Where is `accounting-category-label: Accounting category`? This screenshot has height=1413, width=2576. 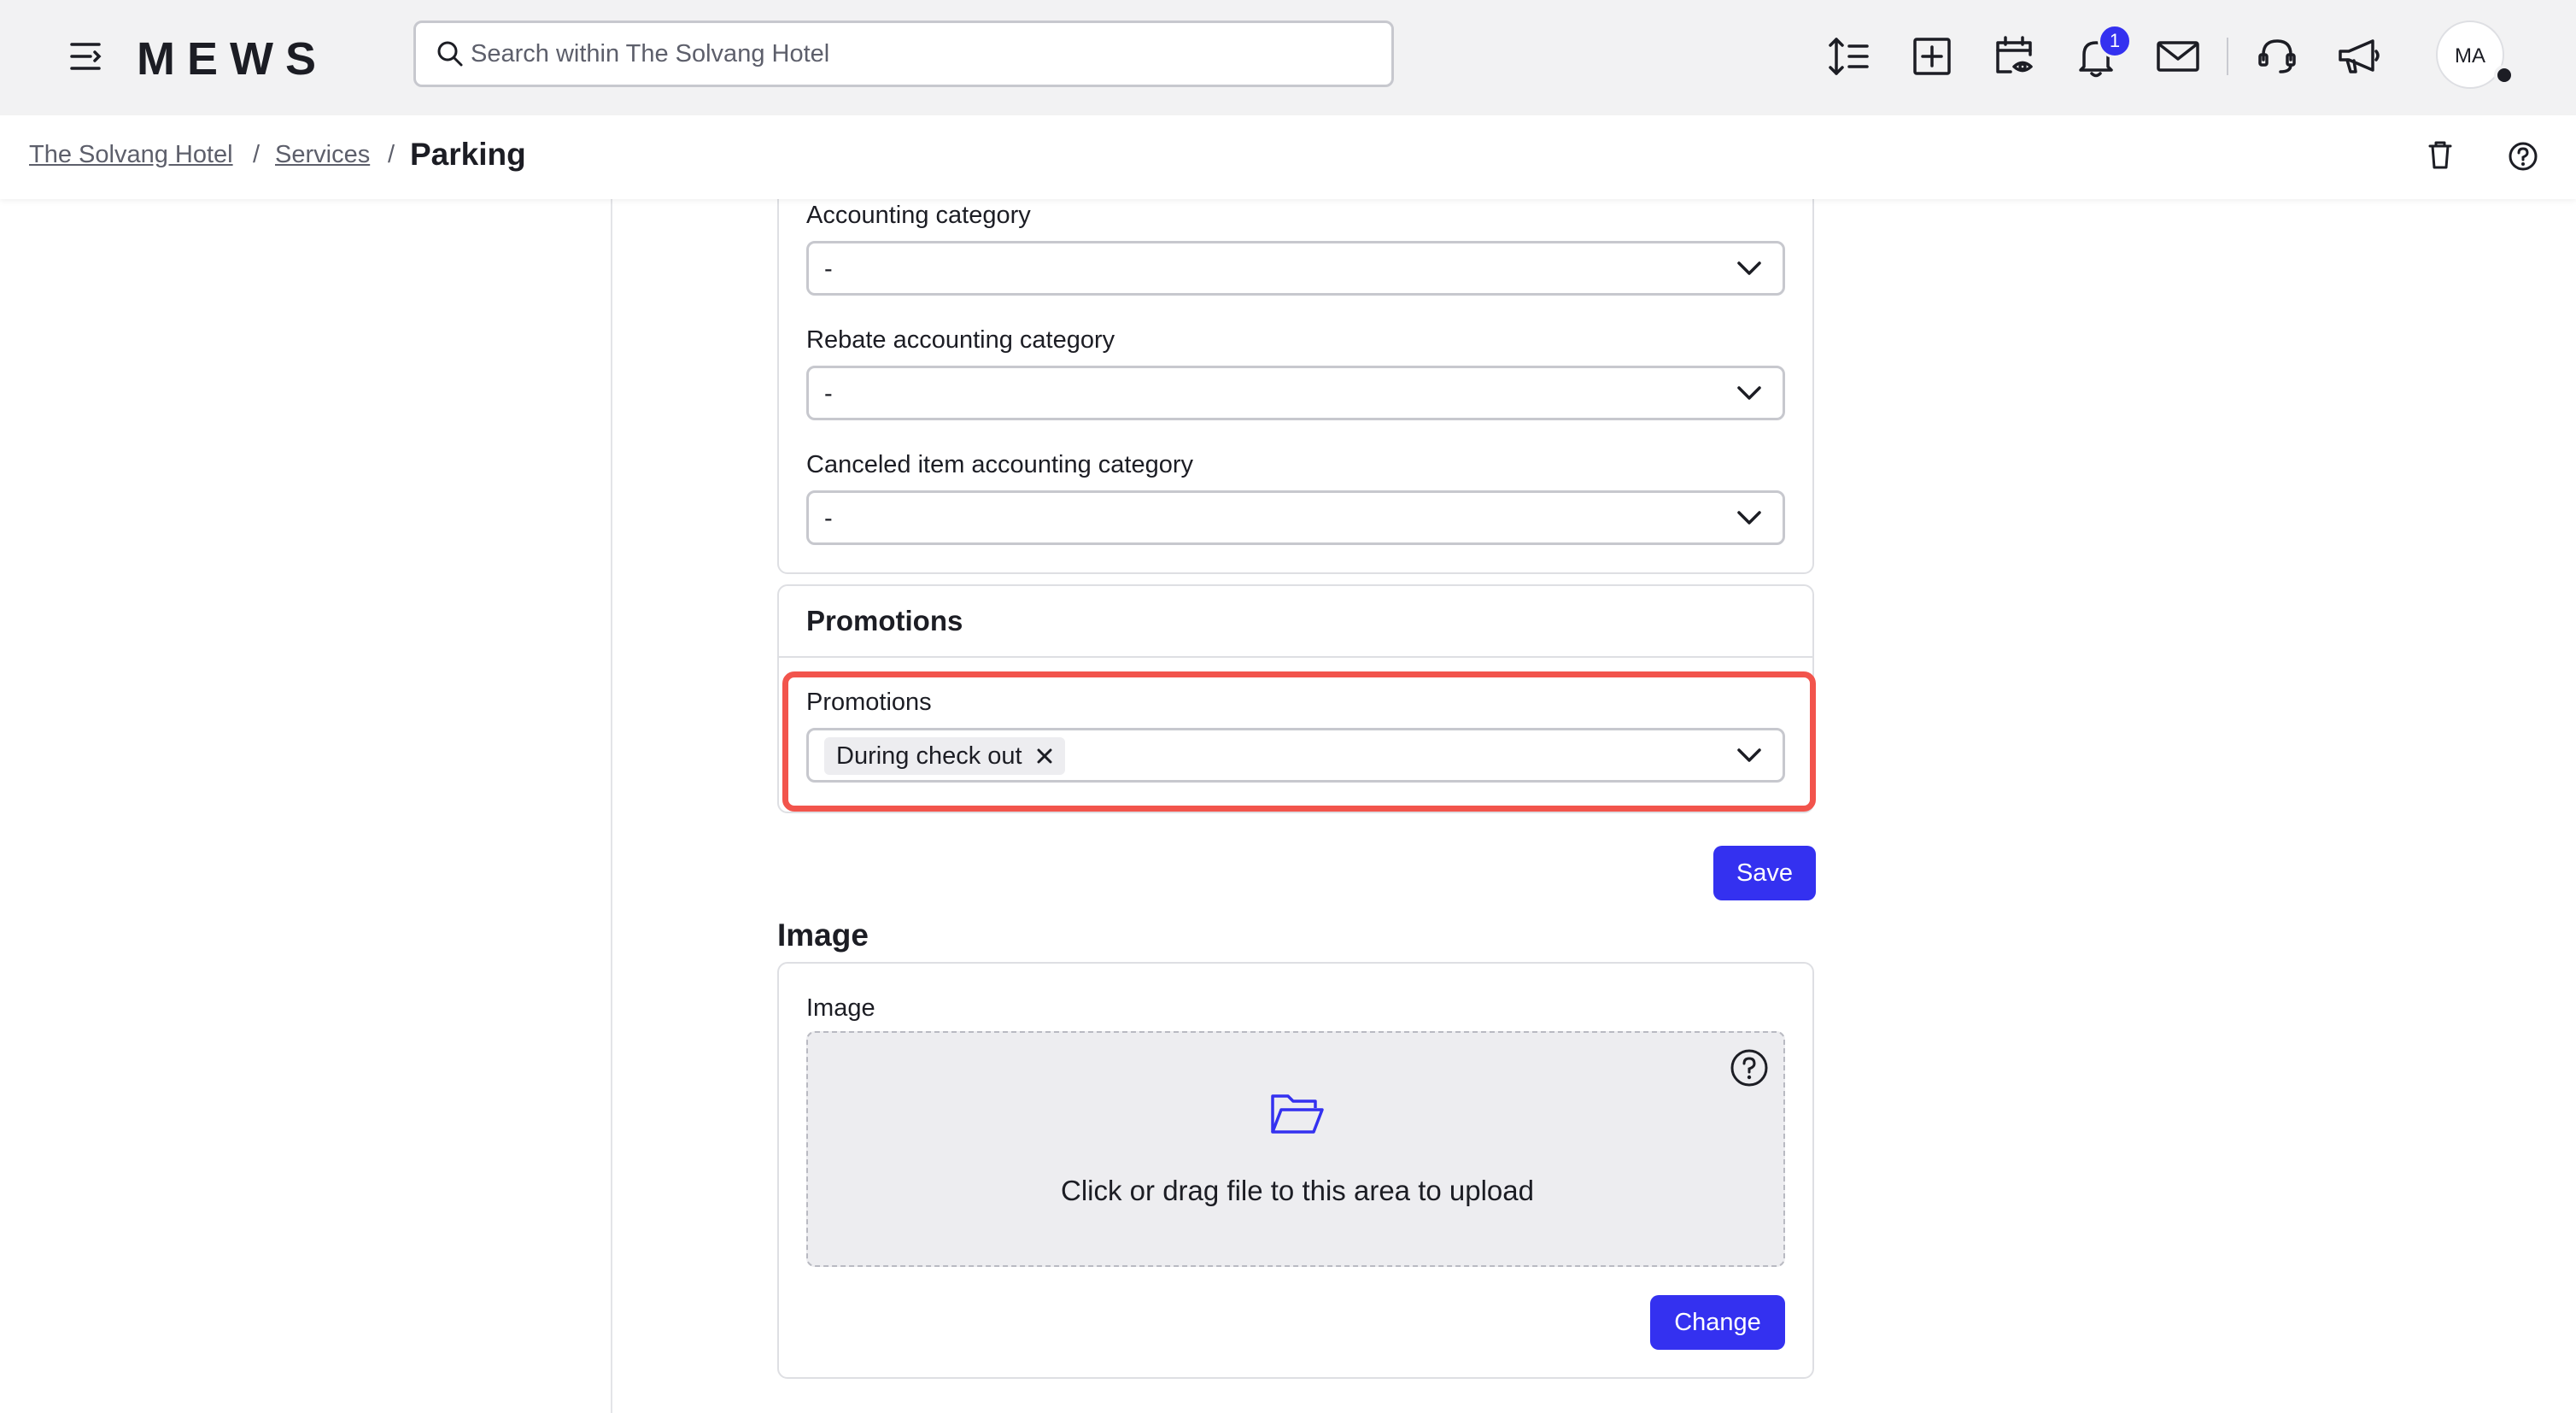
accounting-category-label: Accounting category is located at coordinates (918, 215).